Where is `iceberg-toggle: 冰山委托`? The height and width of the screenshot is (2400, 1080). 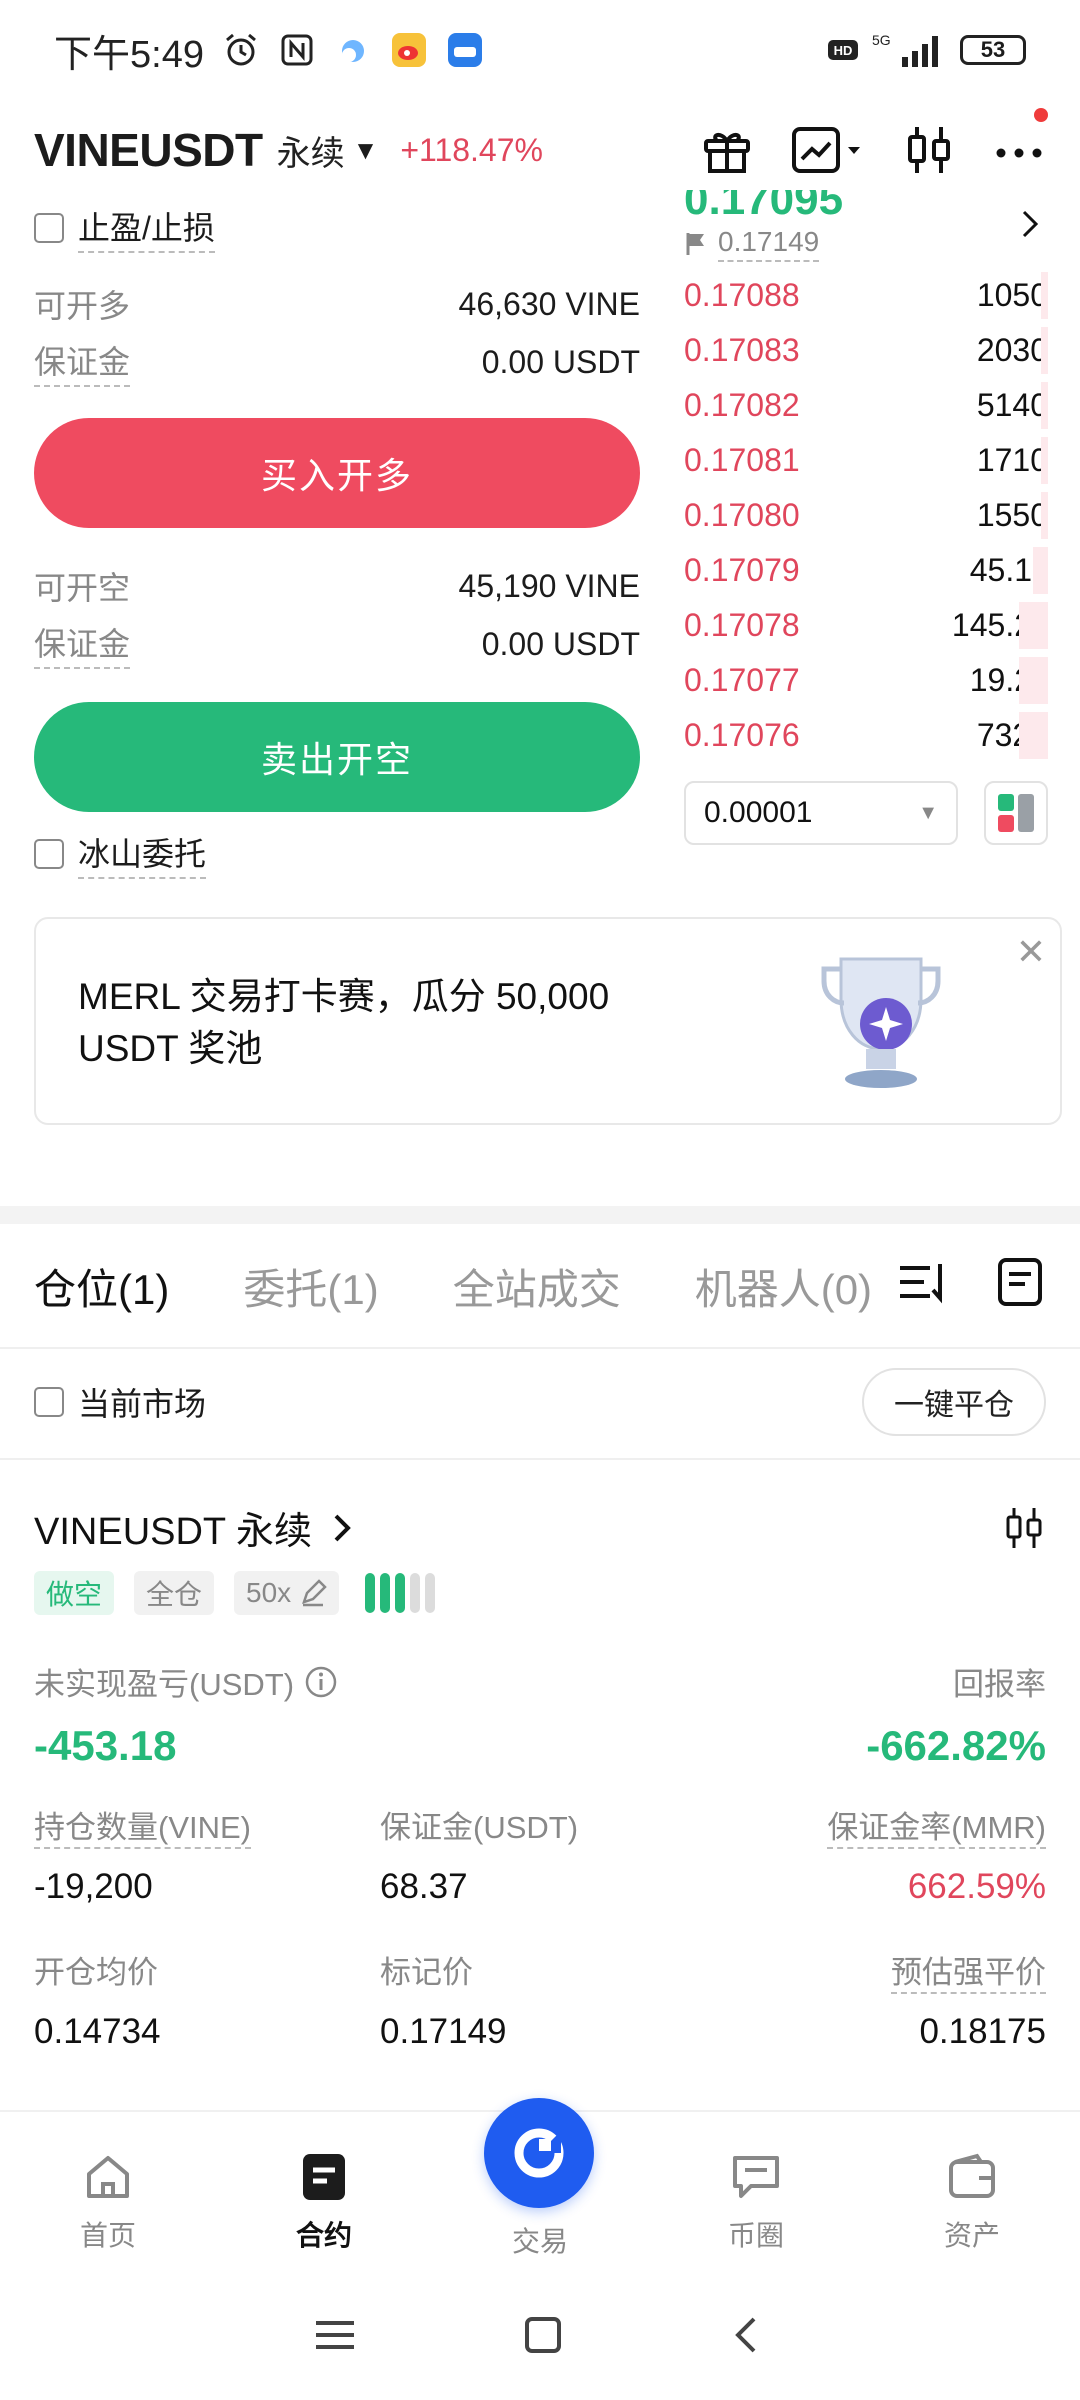
iceberg-toggle: 冰山委托 is located at coordinates (337, 854).